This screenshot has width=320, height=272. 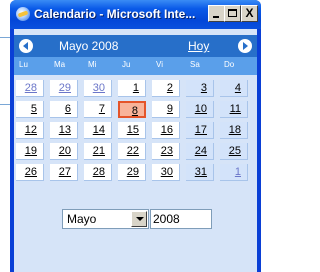 I want to click on dropdown-arrow-icon, so click(x=139, y=219).